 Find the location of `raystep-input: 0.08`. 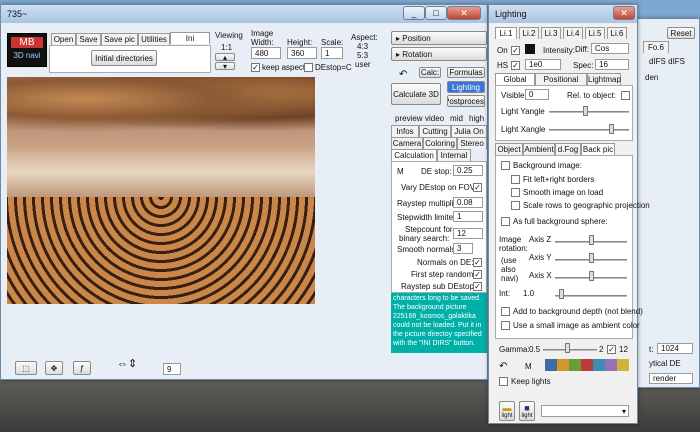

raystep-input: 0.08 is located at coordinates (468, 202).